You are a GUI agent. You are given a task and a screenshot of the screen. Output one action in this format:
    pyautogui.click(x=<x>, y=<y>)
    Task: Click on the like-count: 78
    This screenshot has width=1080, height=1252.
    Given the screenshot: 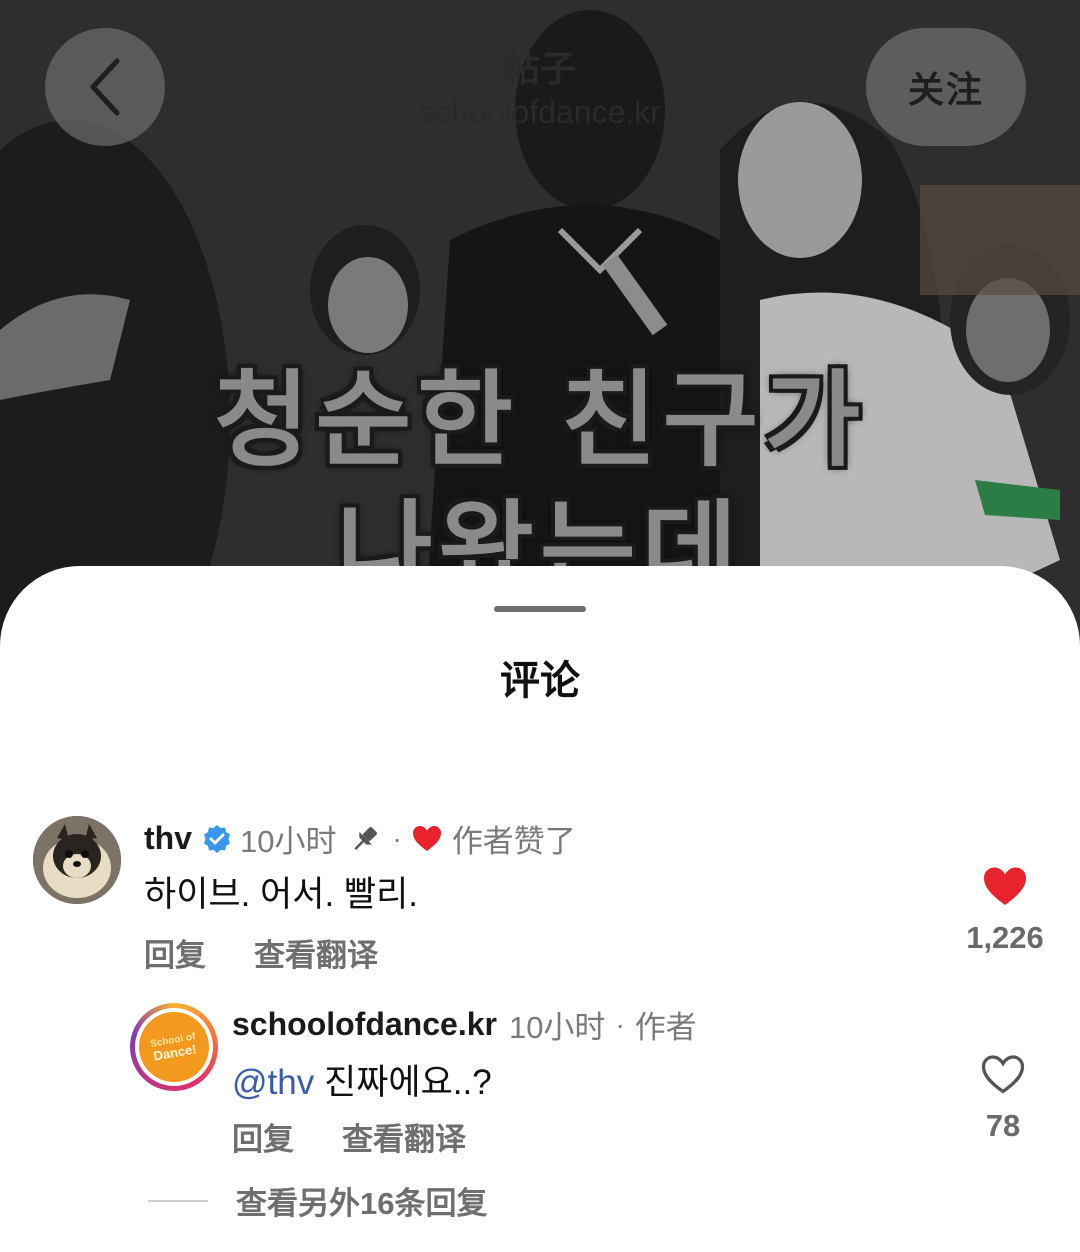 What is the action you would take?
    pyautogui.click(x=1003, y=1125)
    